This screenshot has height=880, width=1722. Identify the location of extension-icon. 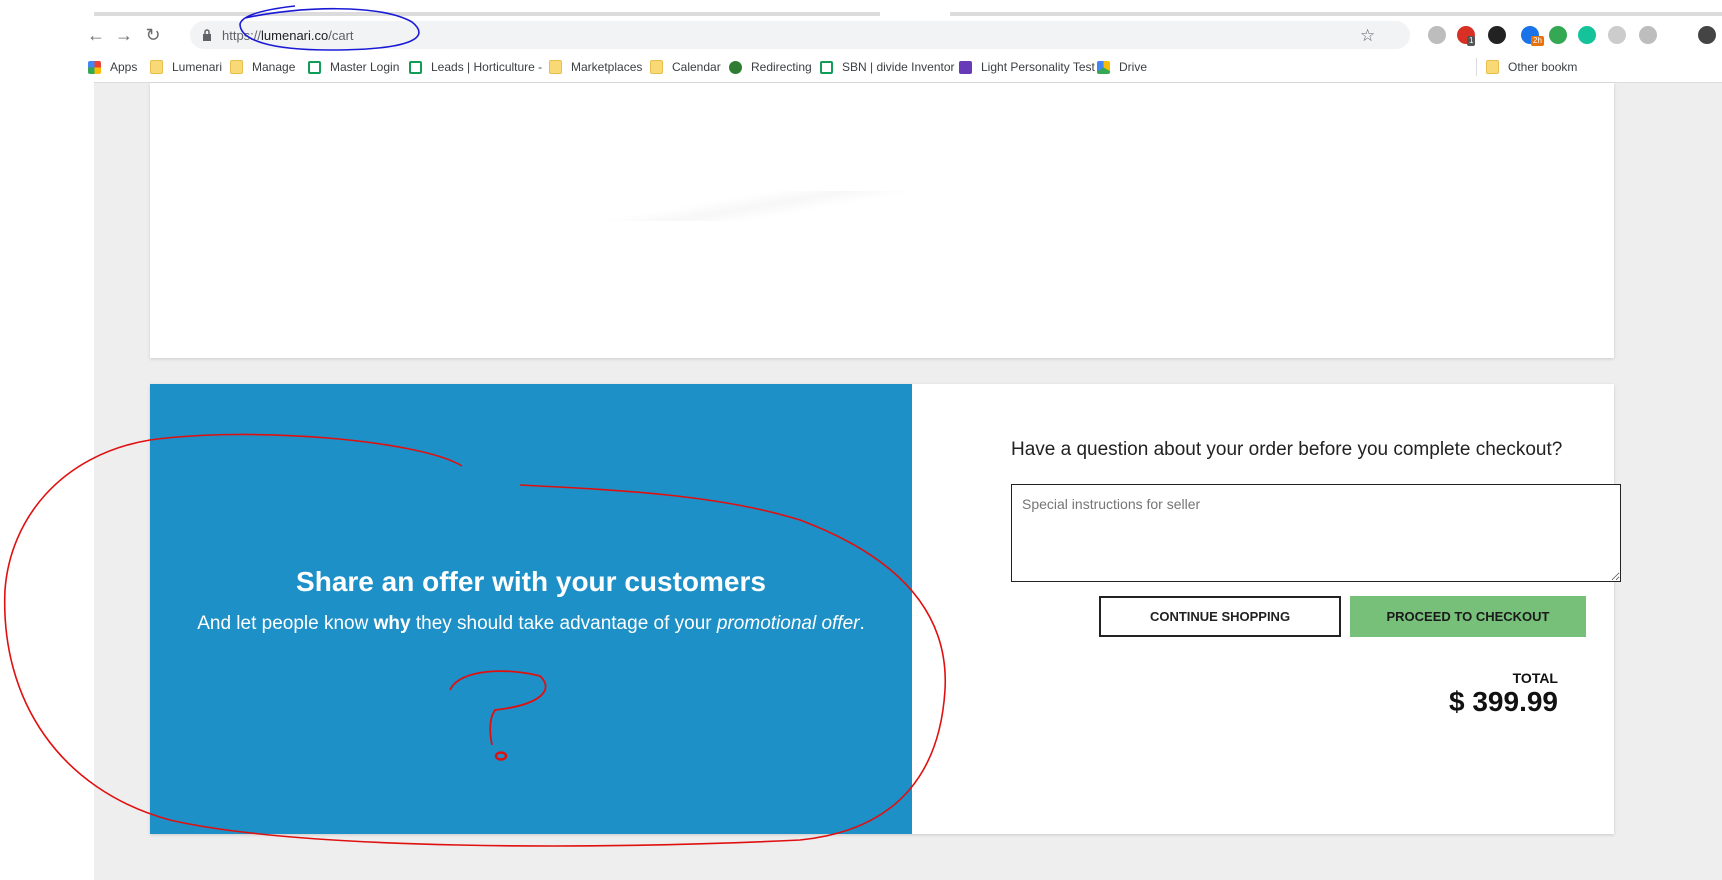
(1617, 35).